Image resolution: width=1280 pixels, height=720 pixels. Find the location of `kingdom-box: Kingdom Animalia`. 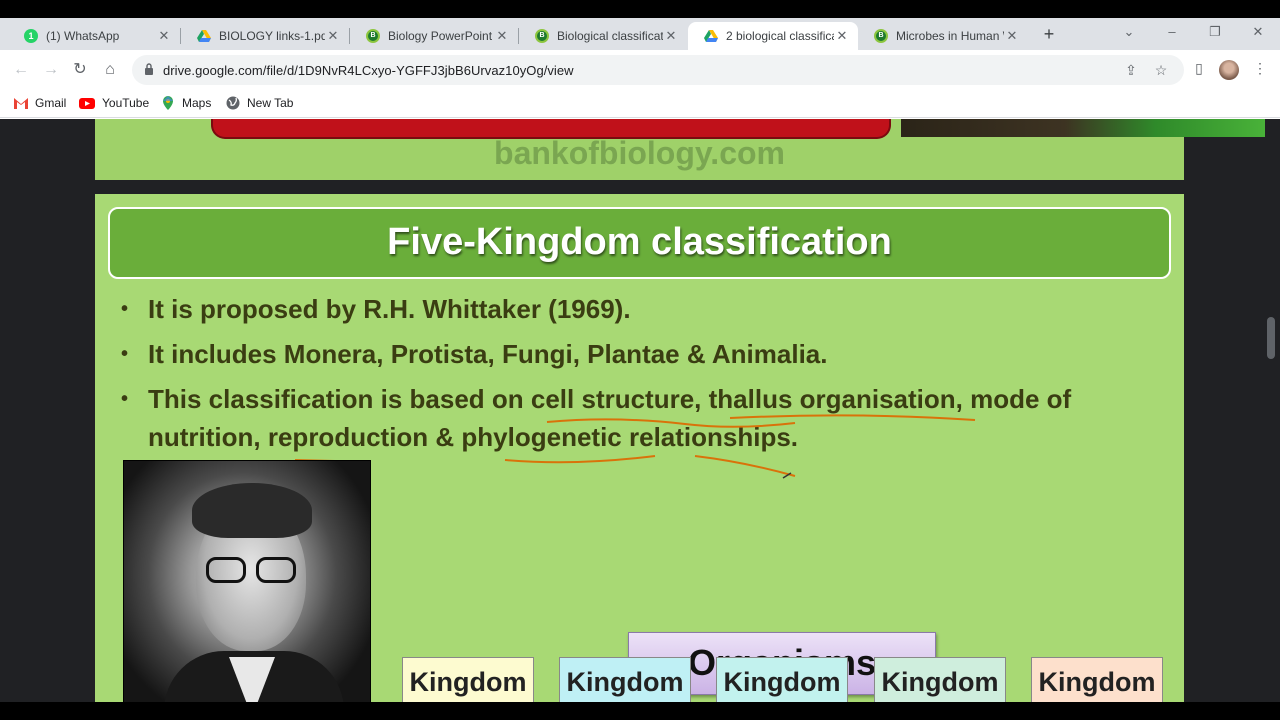

kingdom-box: Kingdom Animalia is located at coordinates (1097, 679).